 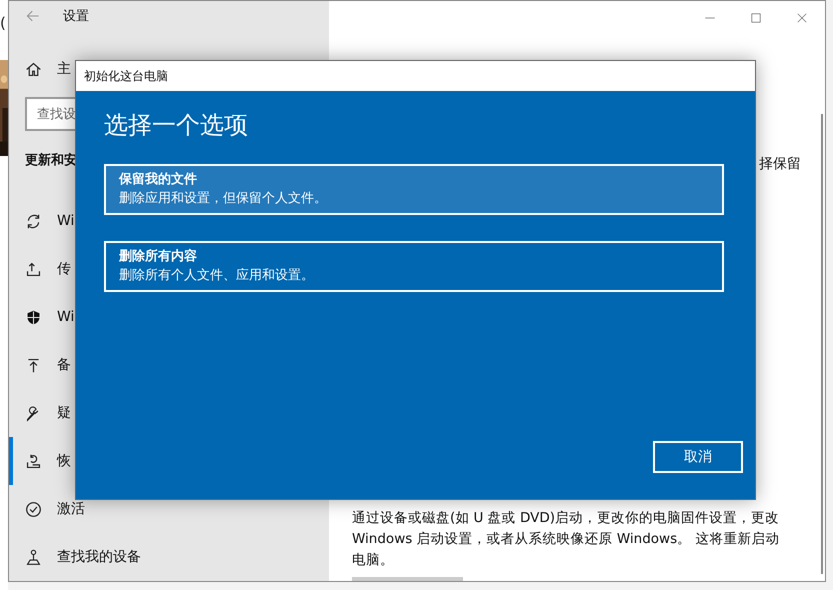 What do you see at coordinates (76, 16) in the screenshot?
I see `window-title: 设置` at bounding box center [76, 16].